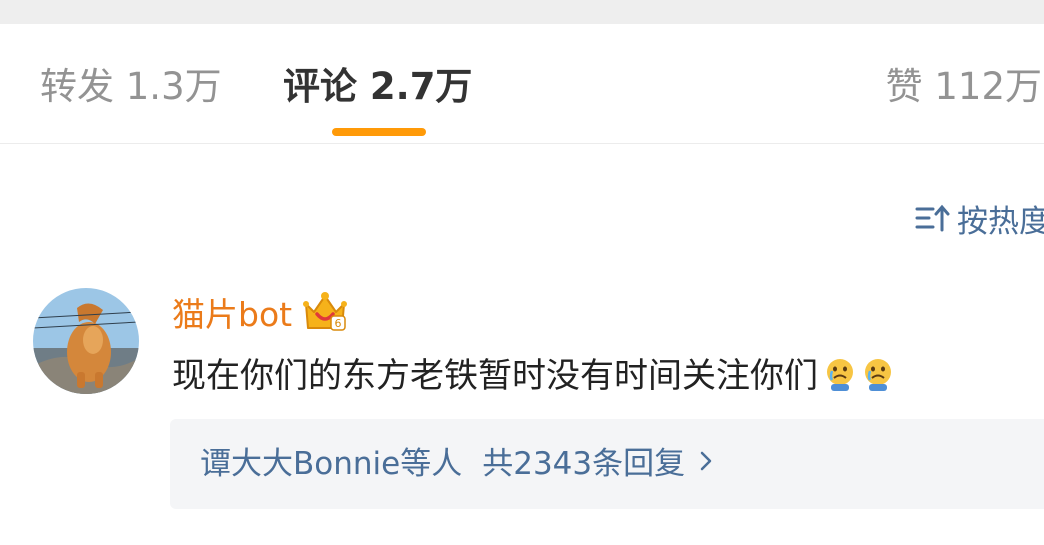 This screenshot has width=1044, height=545. I want to click on tab-reposts: 转发 1.3万, so click(131, 87).